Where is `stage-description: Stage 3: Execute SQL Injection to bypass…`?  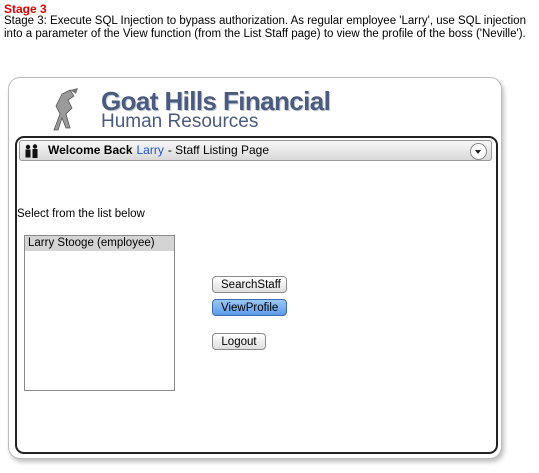 stage-description: Stage 3: Execute SQL Injection to bypass… is located at coordinates (265, 27).